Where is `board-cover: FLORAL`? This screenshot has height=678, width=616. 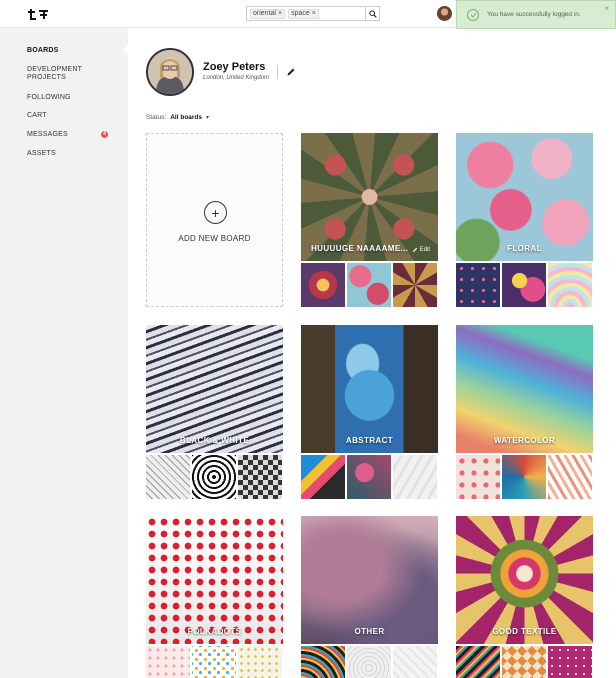
board-cover: FLORAL is located at coordinates (524, 197).